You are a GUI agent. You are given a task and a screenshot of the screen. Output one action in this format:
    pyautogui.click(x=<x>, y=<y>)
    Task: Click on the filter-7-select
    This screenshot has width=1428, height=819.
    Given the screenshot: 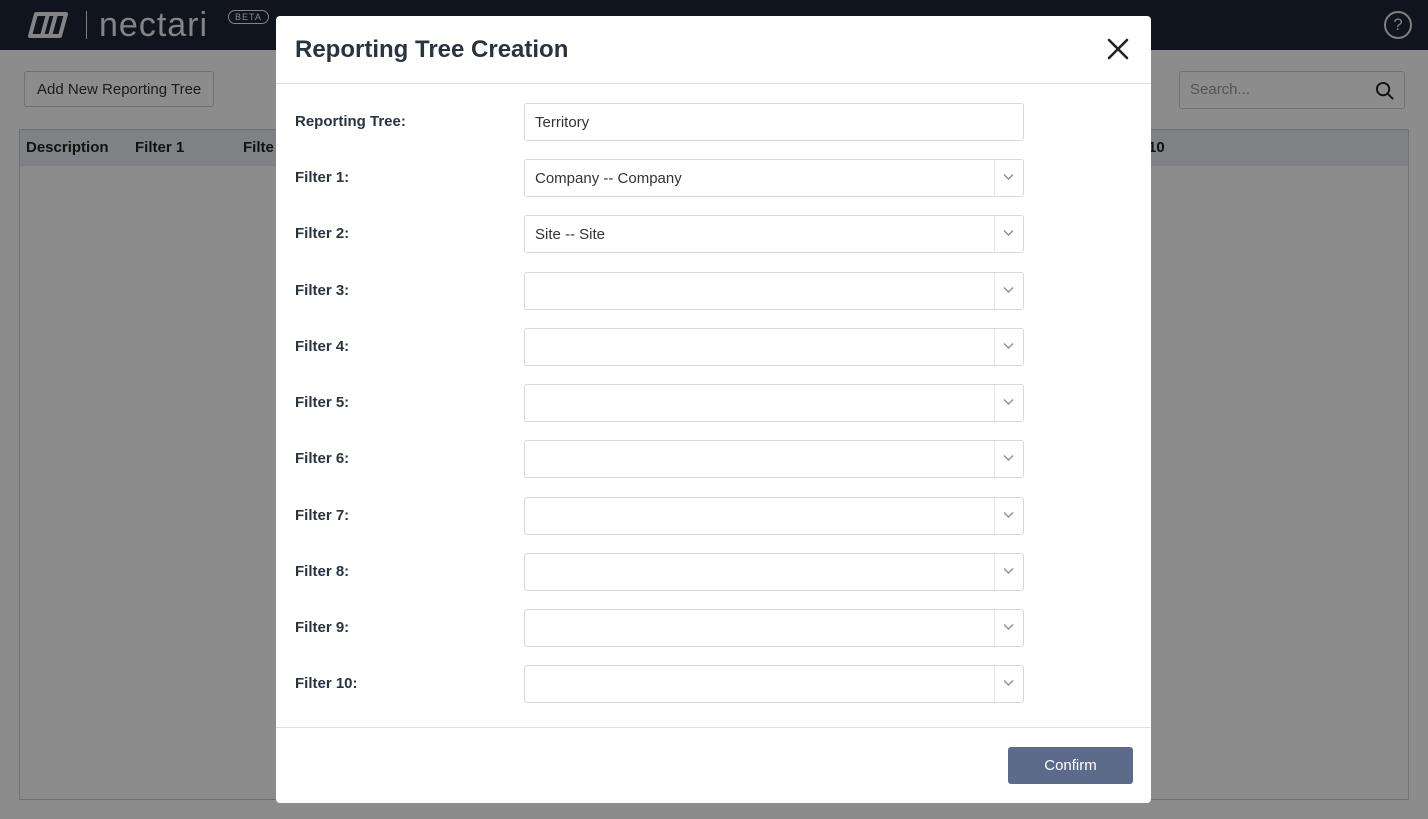 What is the action you would take?
    pyautogui.click(x=774, y=516)
    